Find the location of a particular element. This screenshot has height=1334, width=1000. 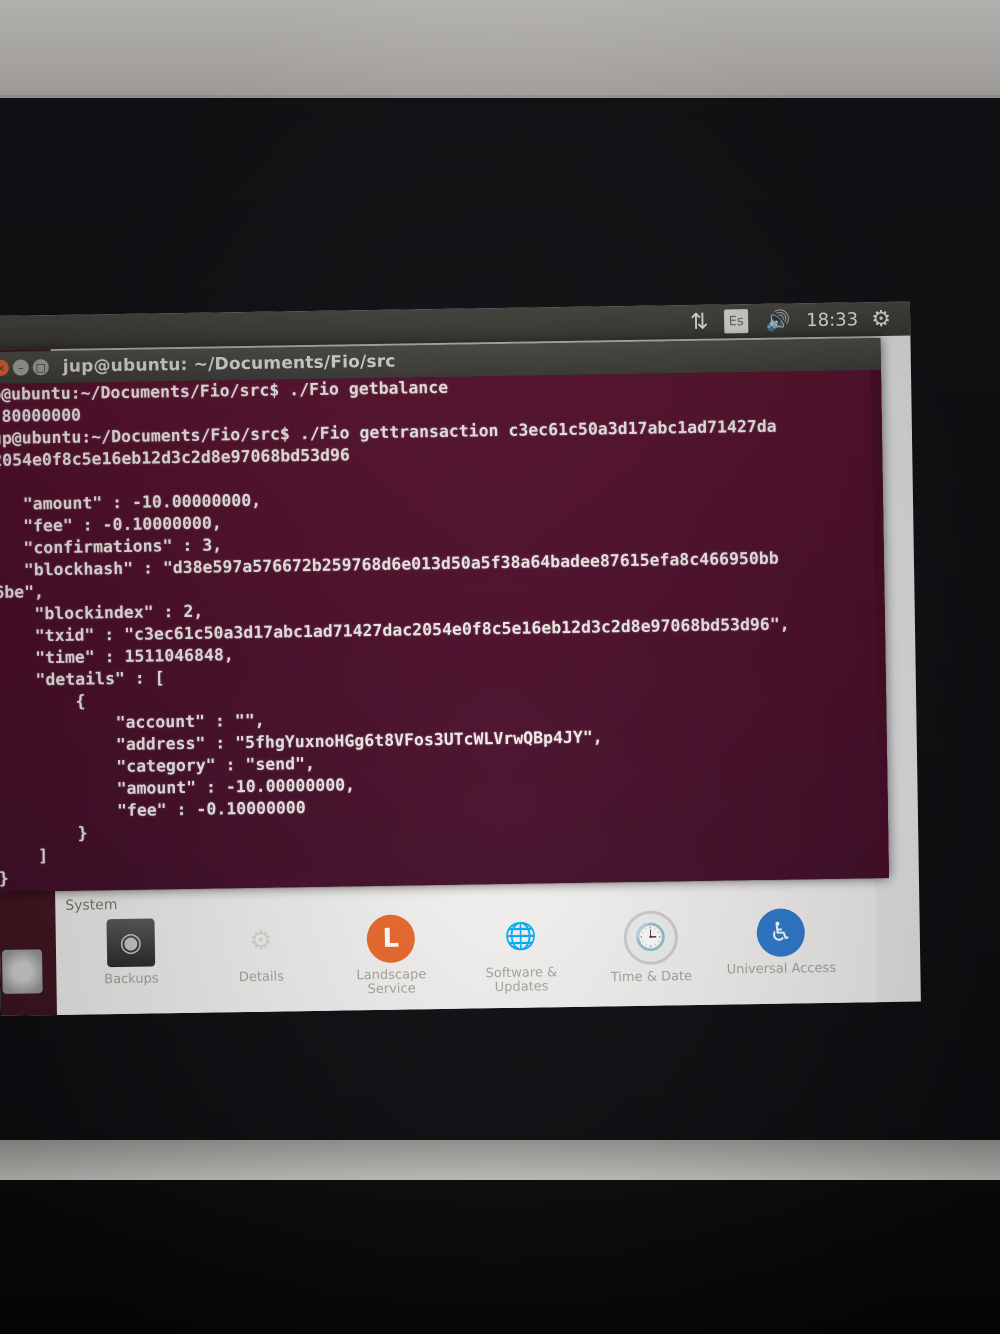

keyboard-layout-indicator: Es is located at coordinates (736, 321).